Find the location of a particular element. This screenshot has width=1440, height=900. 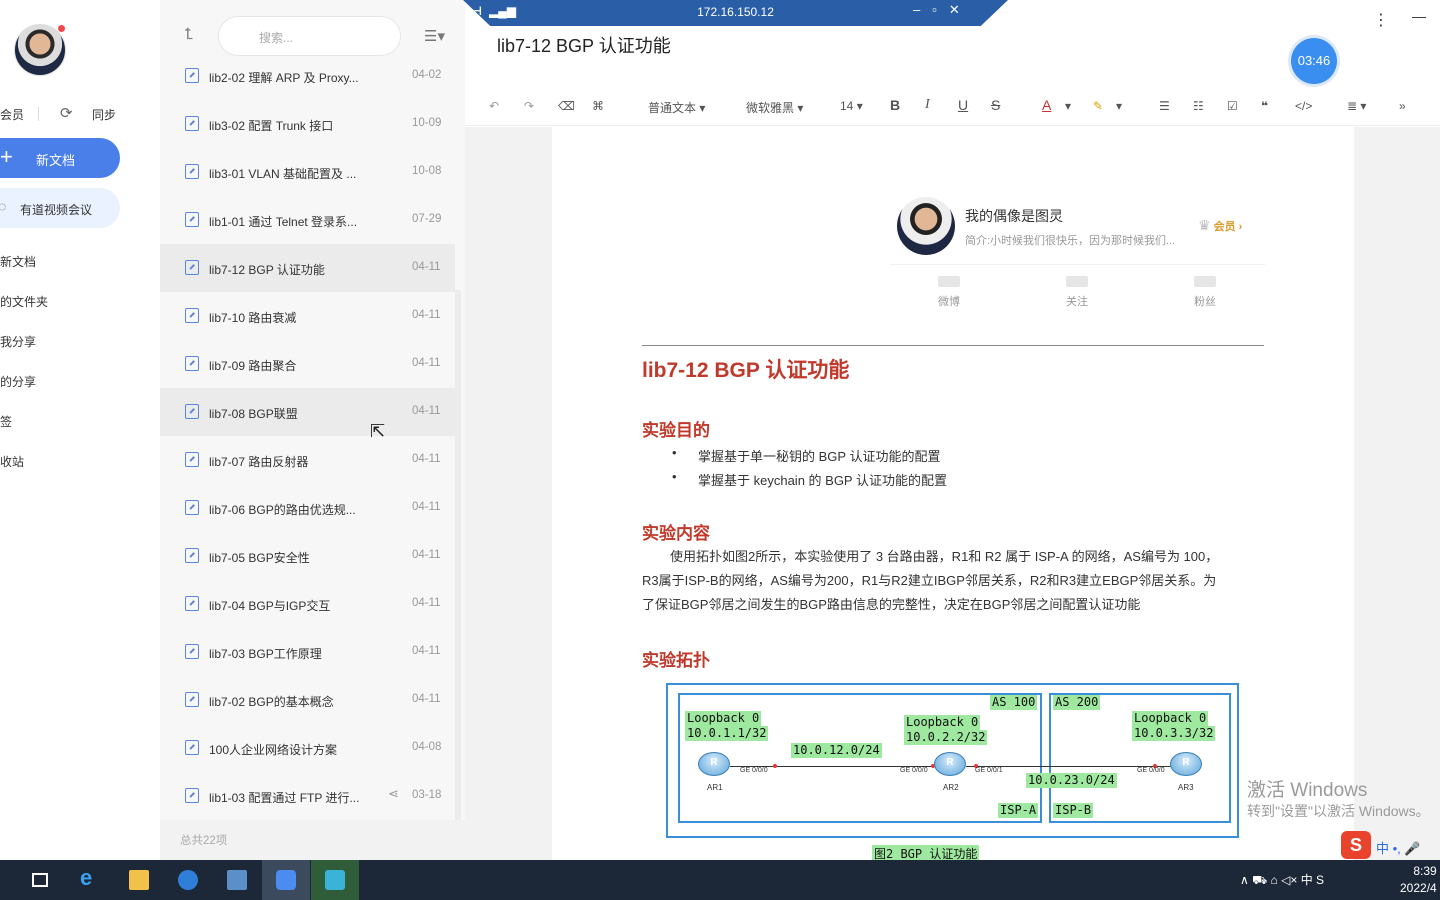

doc-list-item: lib7-05 BGP安全性 04-11 is located at coordinates (307, 556).